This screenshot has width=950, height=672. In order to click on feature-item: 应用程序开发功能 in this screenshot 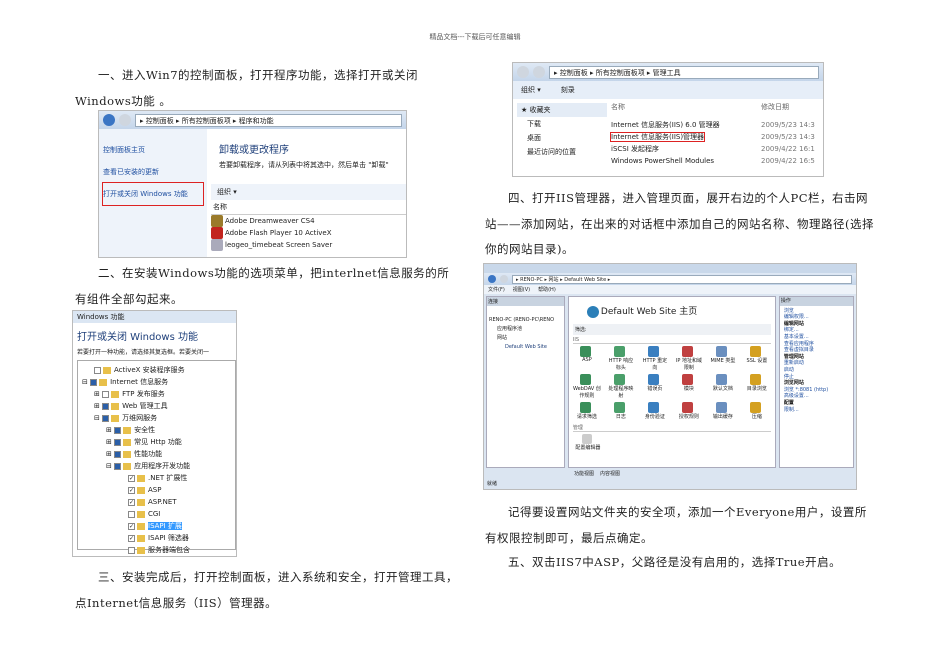, I will do `click(162, 466)`.